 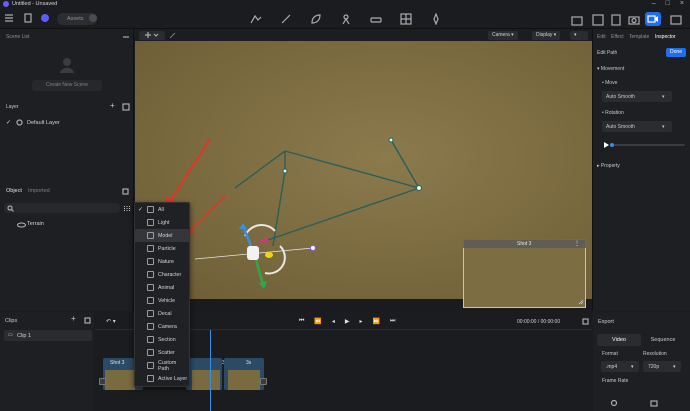 I want to click on layer-item-default: Default Layer, so click(x=43, y=123).